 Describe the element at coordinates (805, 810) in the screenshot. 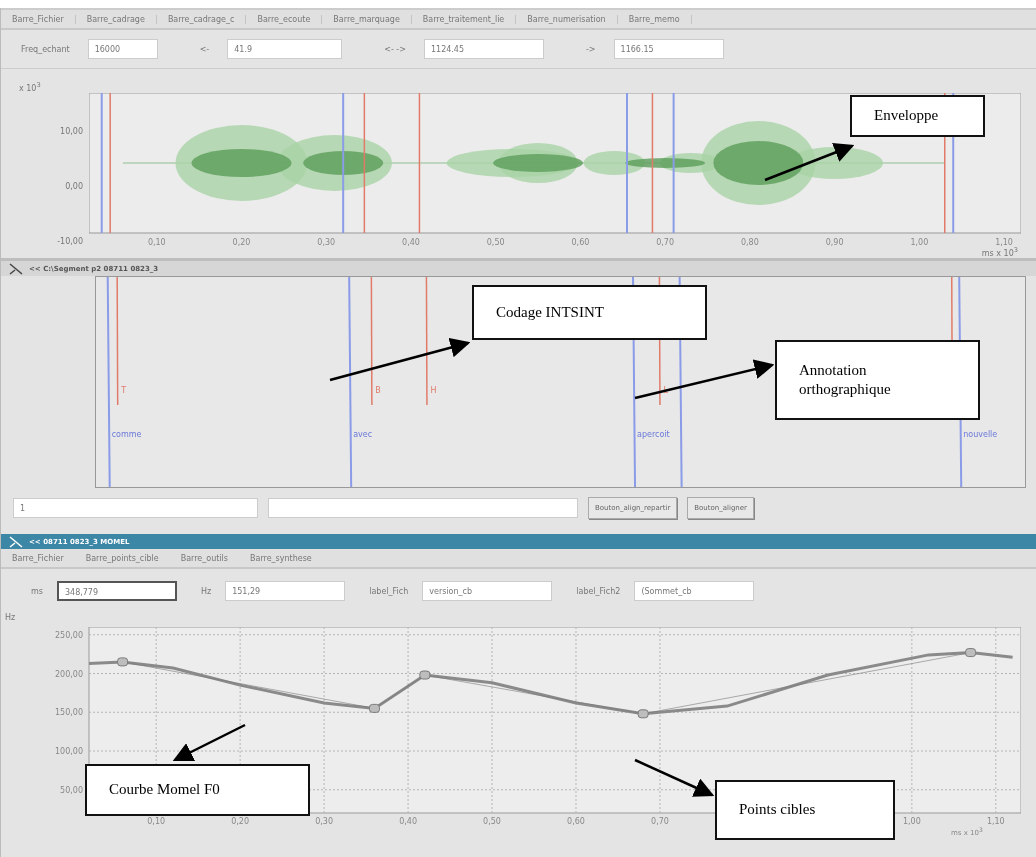

I see `callout-label: Points cibles` at that location.